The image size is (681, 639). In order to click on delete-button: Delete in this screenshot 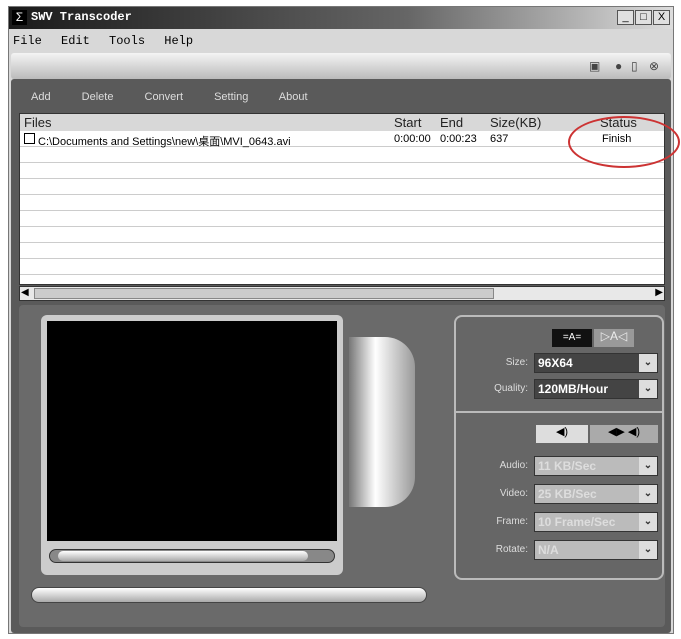, I will do `click(98, 97)`.